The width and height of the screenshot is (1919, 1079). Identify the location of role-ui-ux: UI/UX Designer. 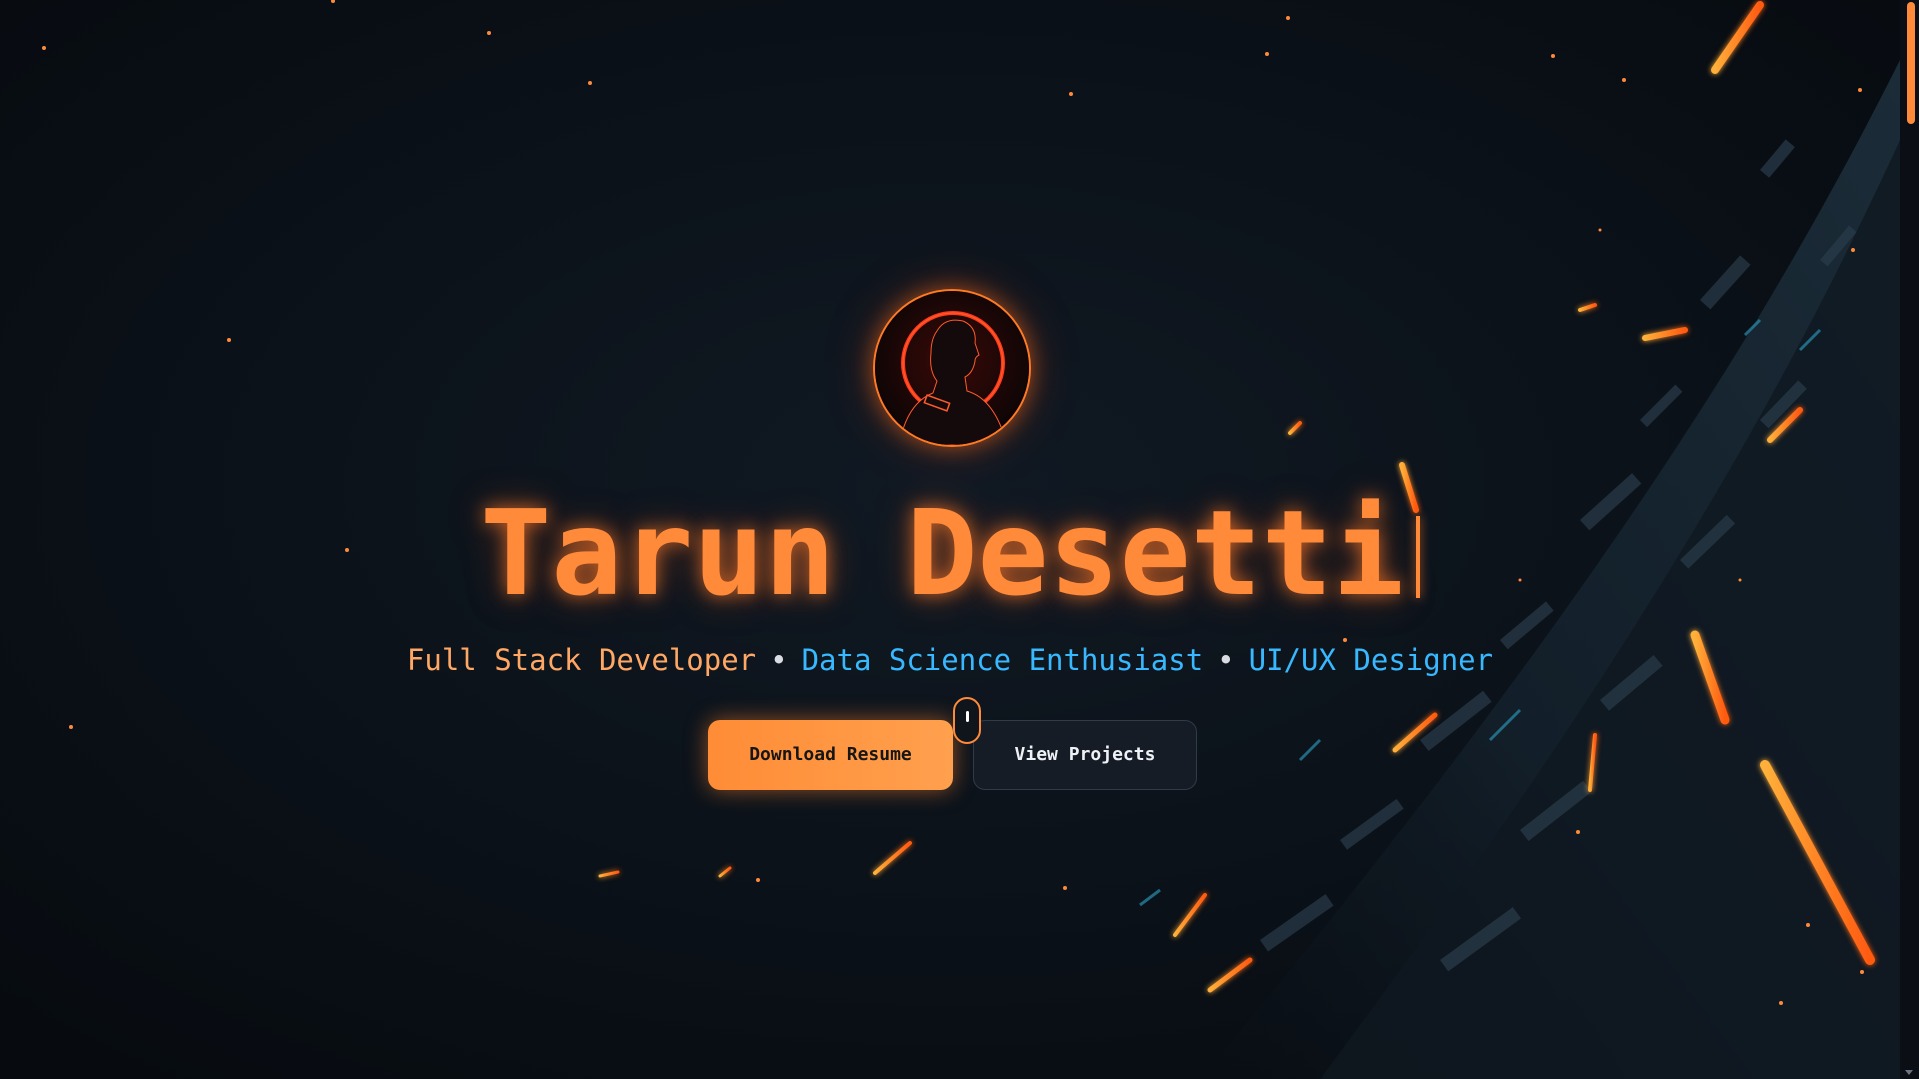
(1371, 660).